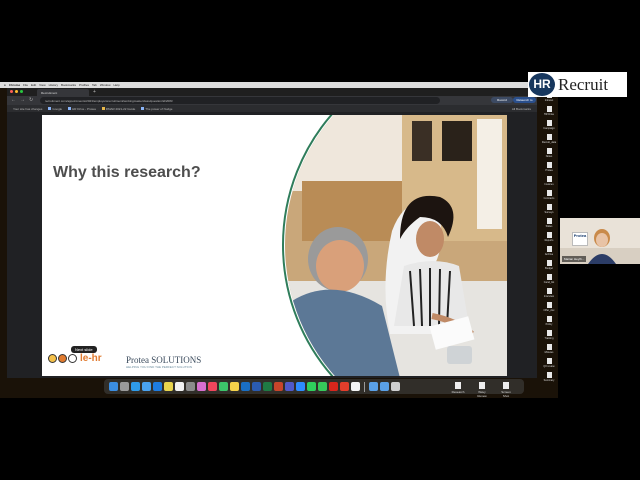 The width and height of the screenshot is (640, 480). What do you see at coordinates (502, 100) in the screenshot?
I see `record-button: Record` at bounding box center [502, 100].